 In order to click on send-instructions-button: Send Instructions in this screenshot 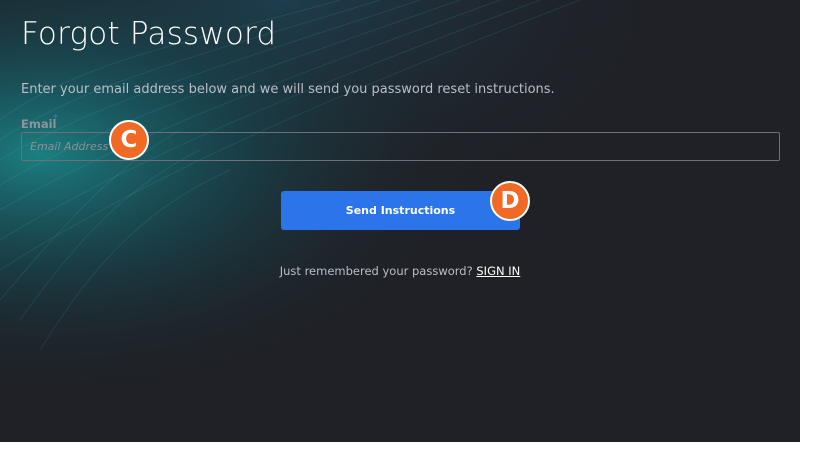, I will do `click(400, 210)`.